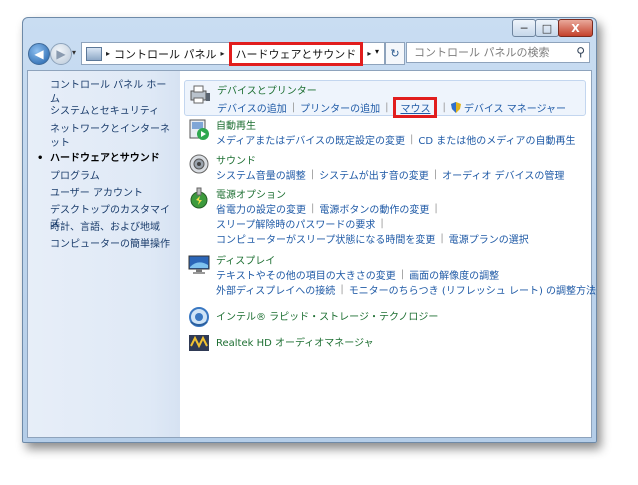  What do you see at coordinates (296, 53) in the screenshot?
I see `breadcrumb-hardware-and-sound: ハードウェアとサウンド` at bounding box center [296, 53].